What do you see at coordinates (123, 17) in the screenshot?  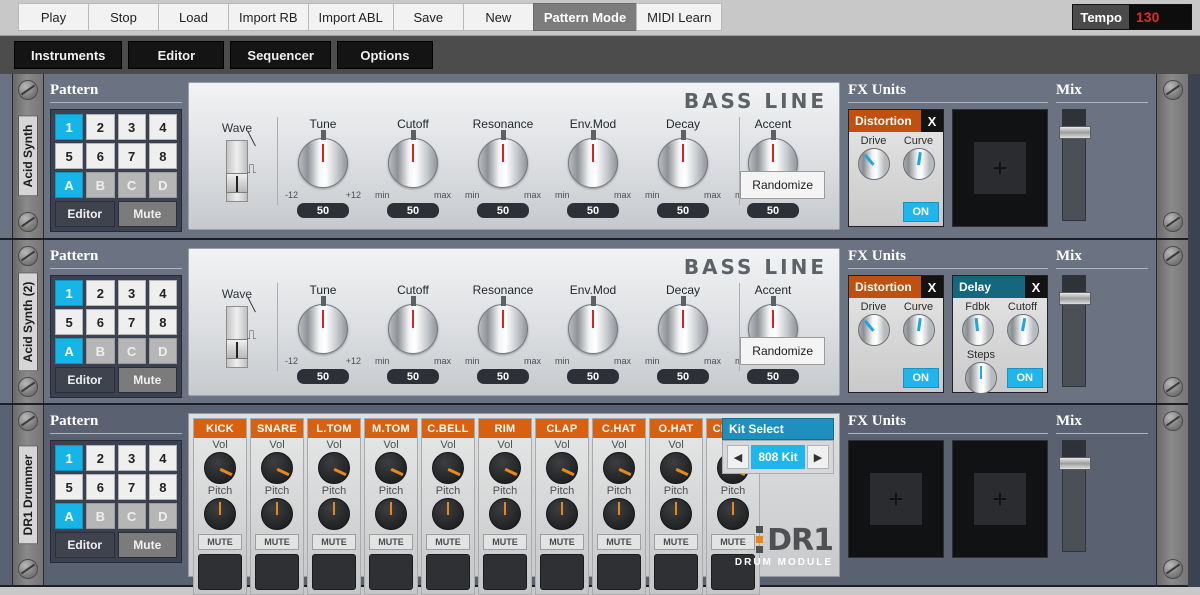 I see `toolbar-button-stop: Stop` at bounding box center [123, 17].